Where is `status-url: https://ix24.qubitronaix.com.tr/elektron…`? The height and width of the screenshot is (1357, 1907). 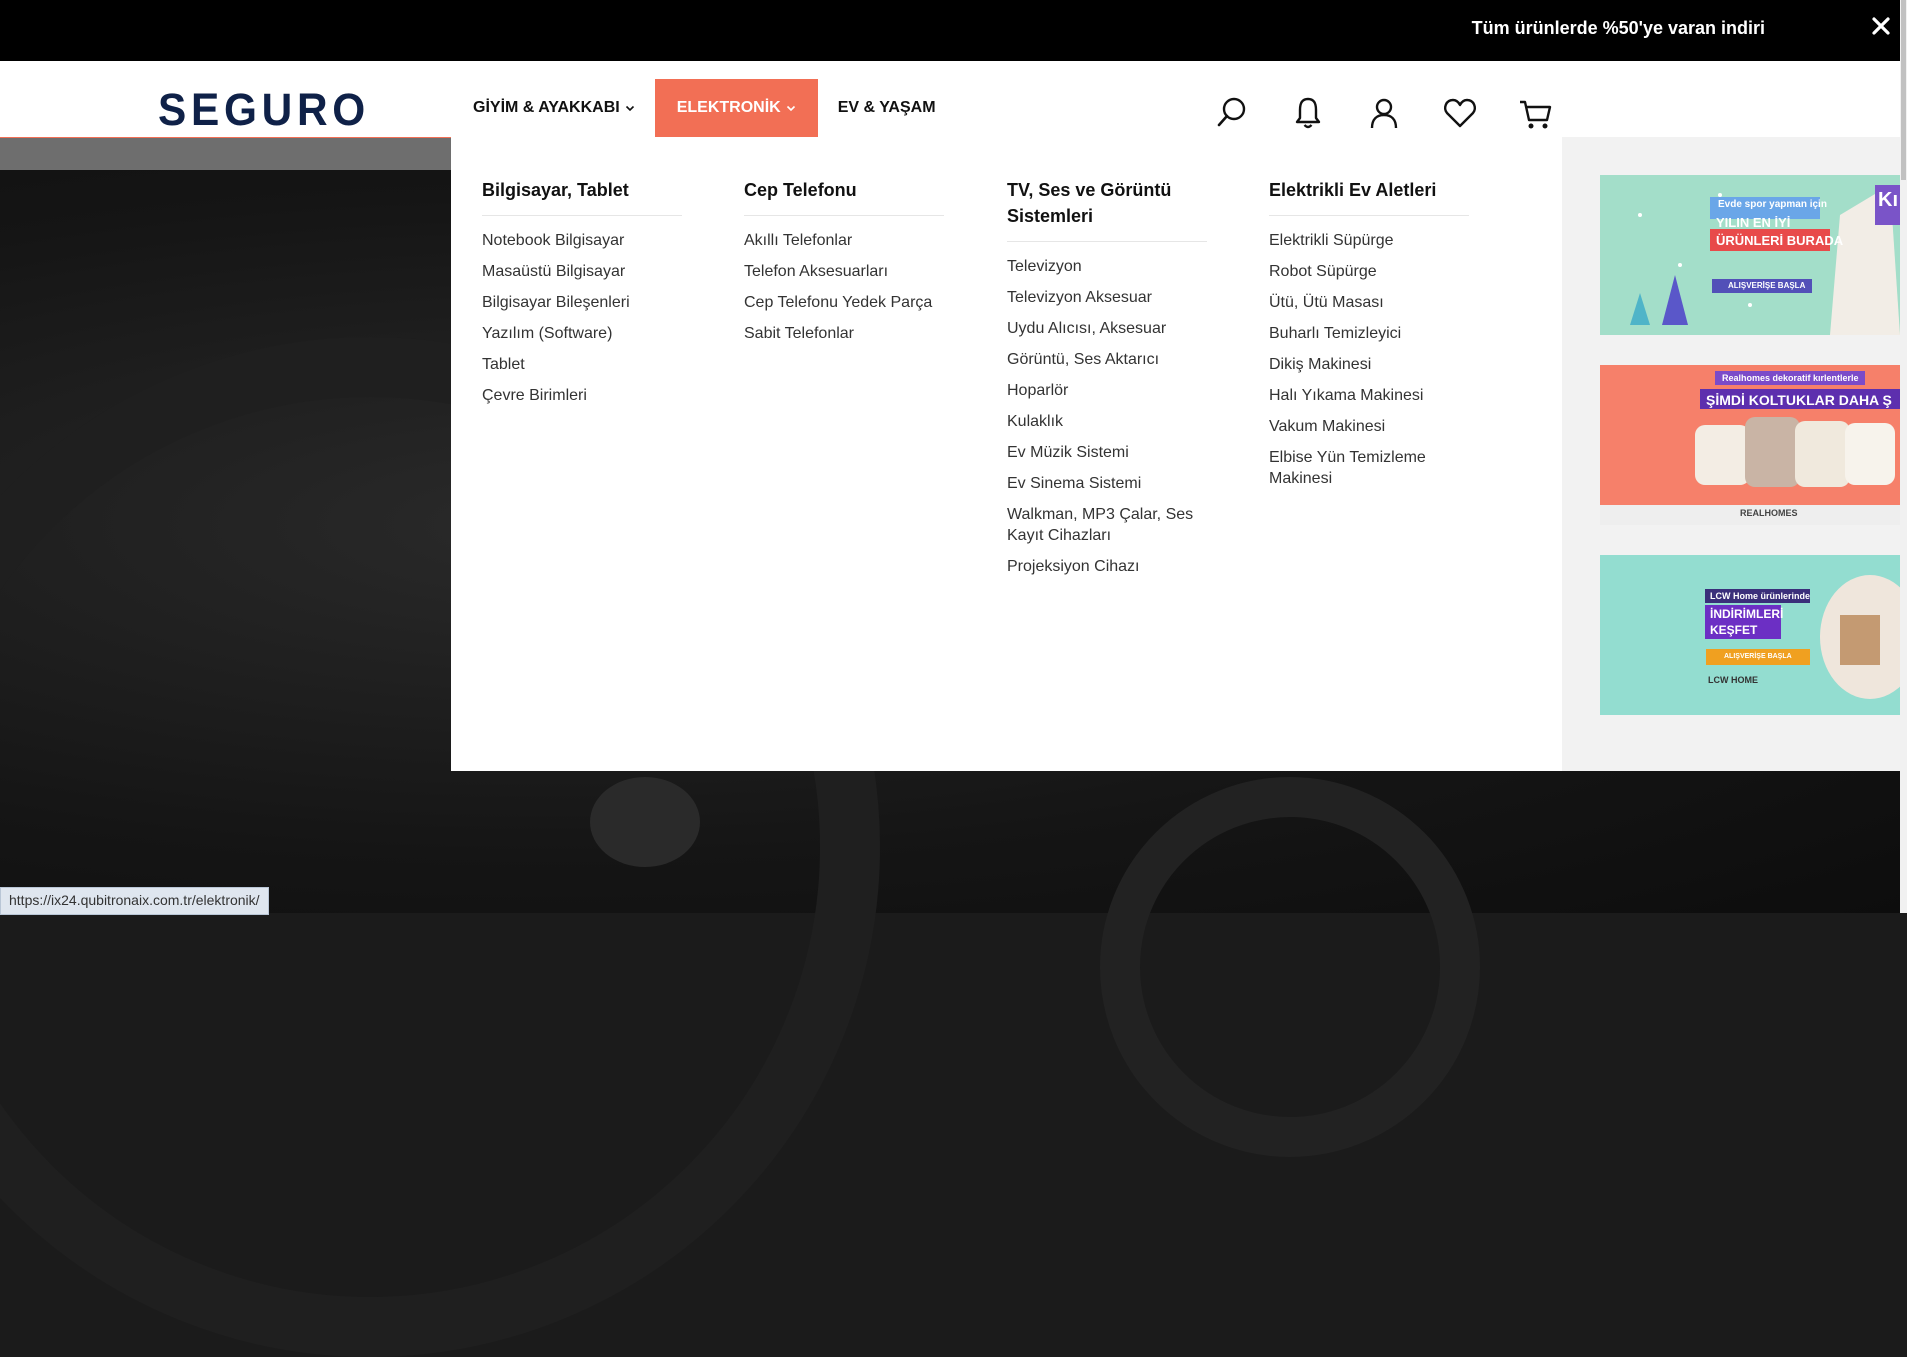
status-url: https://ix24.qubitronaix.com.tr/elektron… is located at coordinates (134, 901).